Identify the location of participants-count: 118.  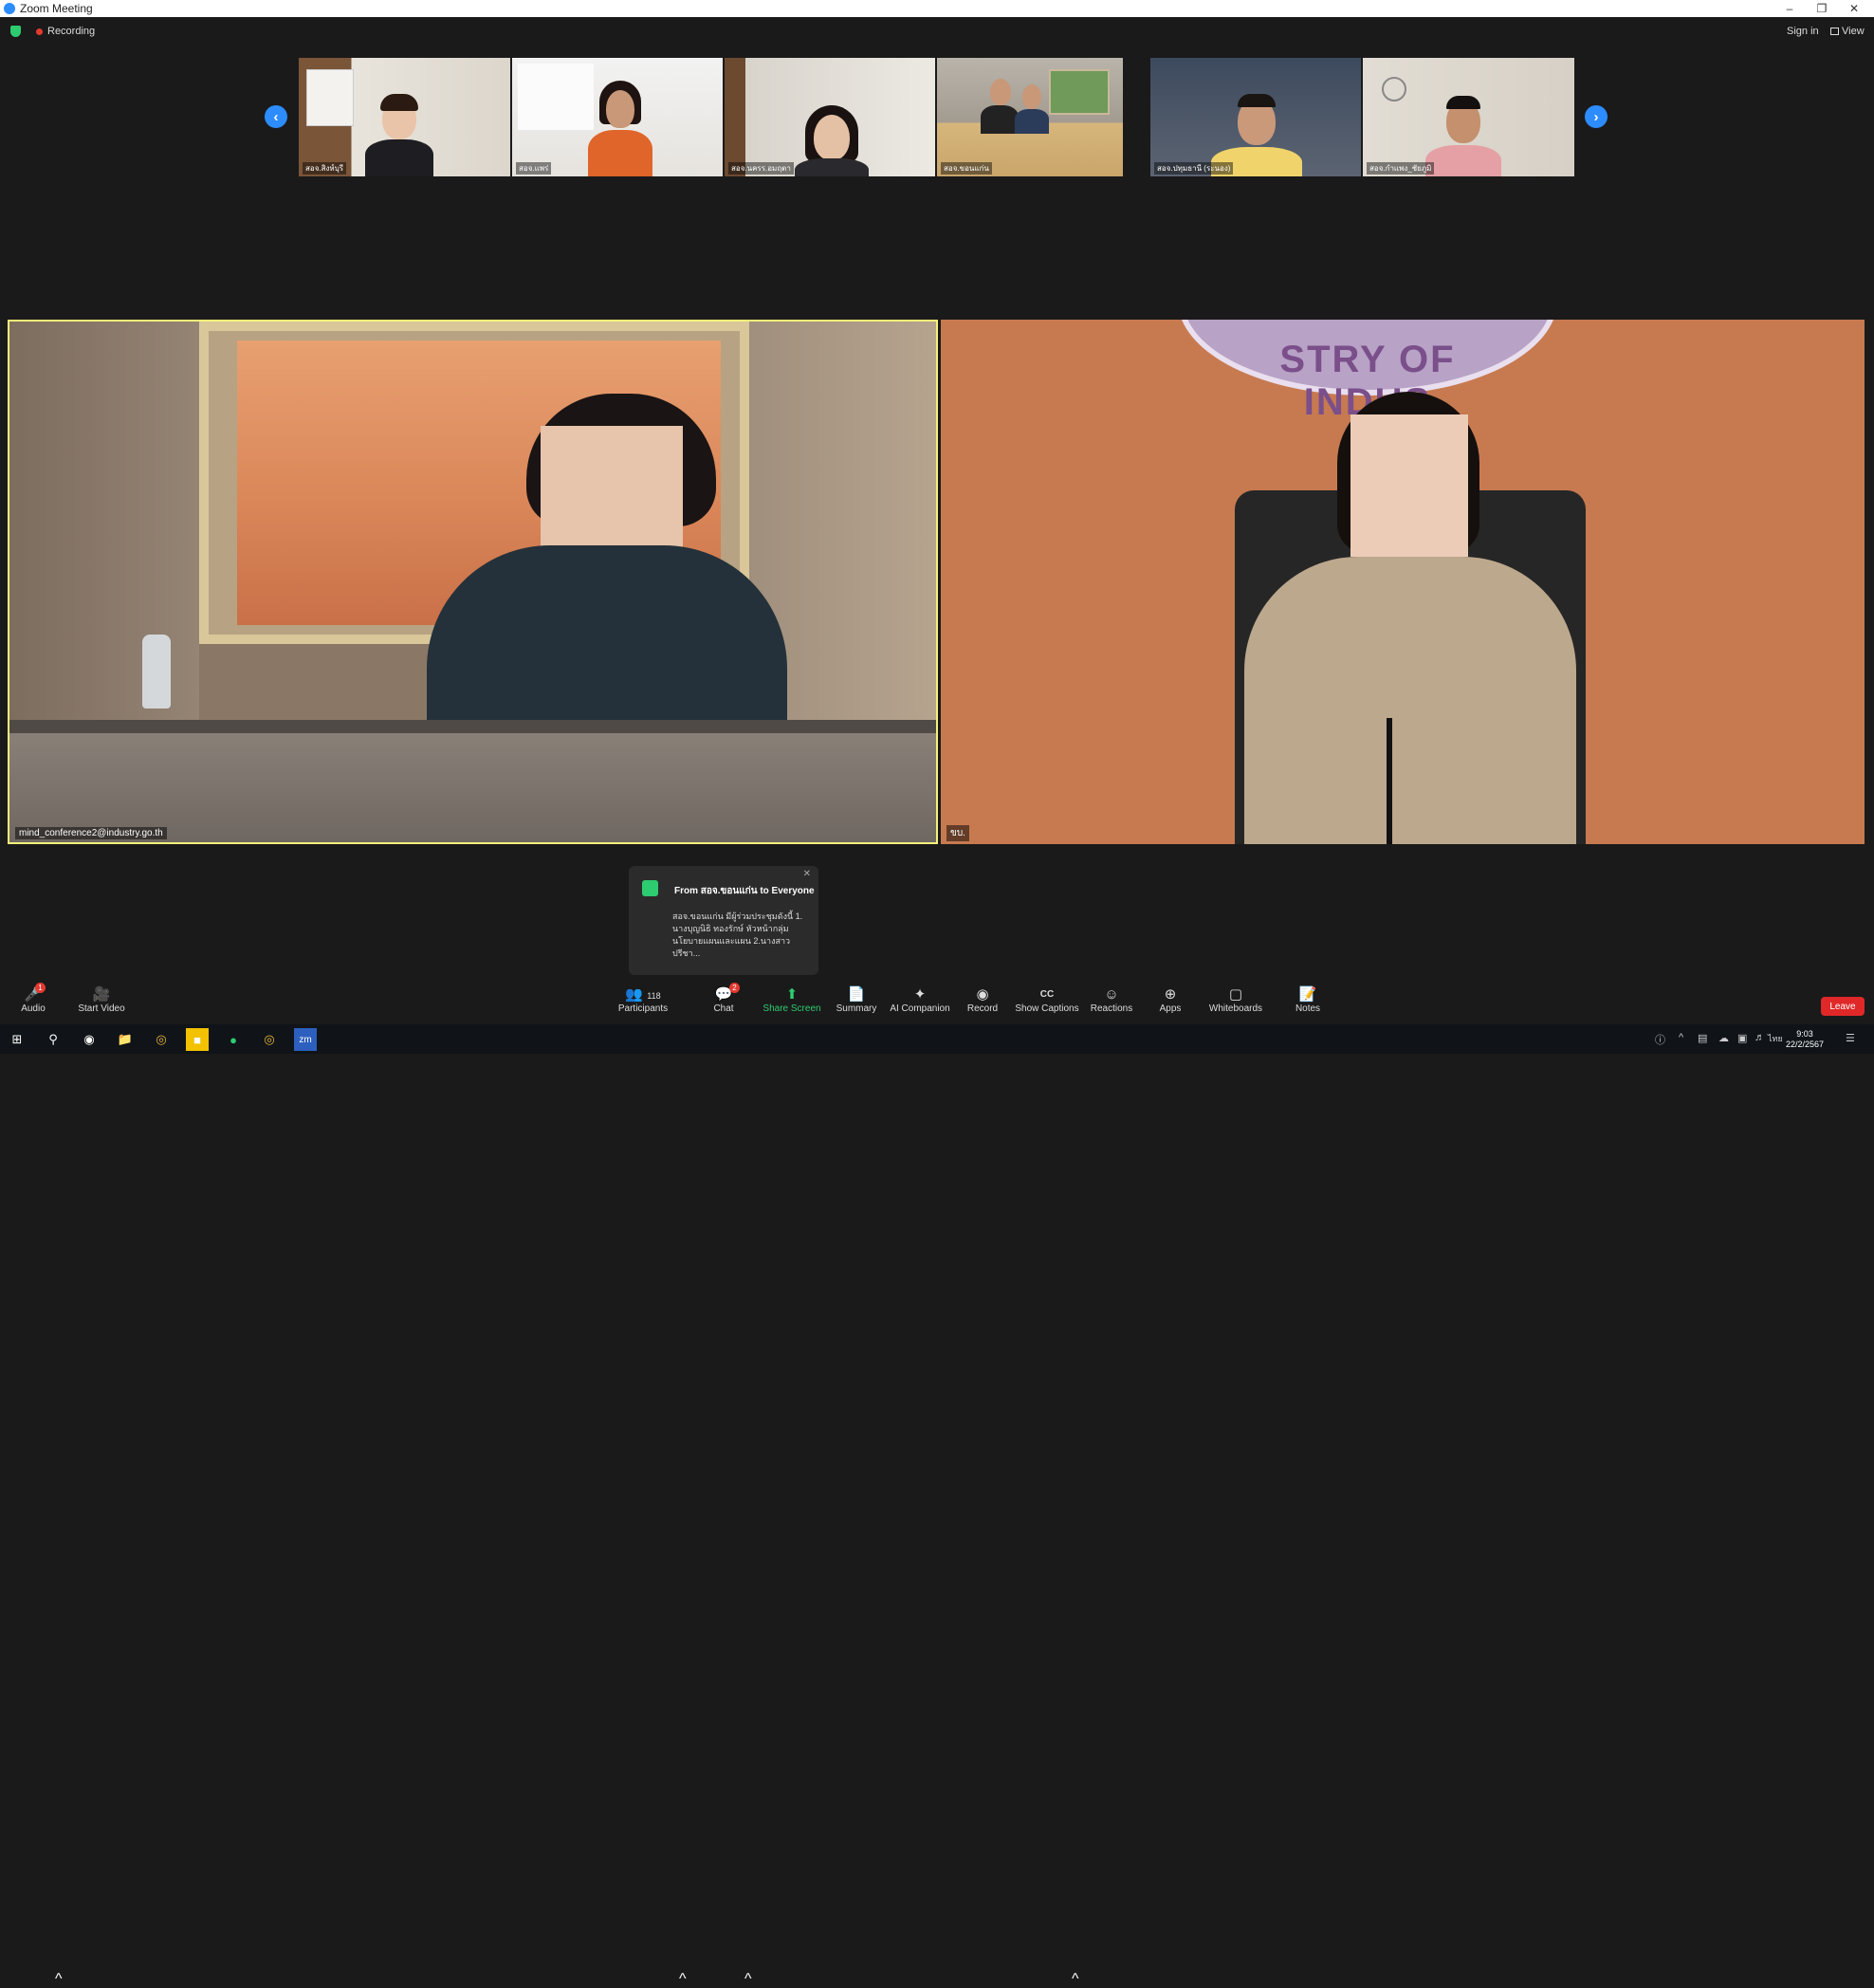
(654, 996).